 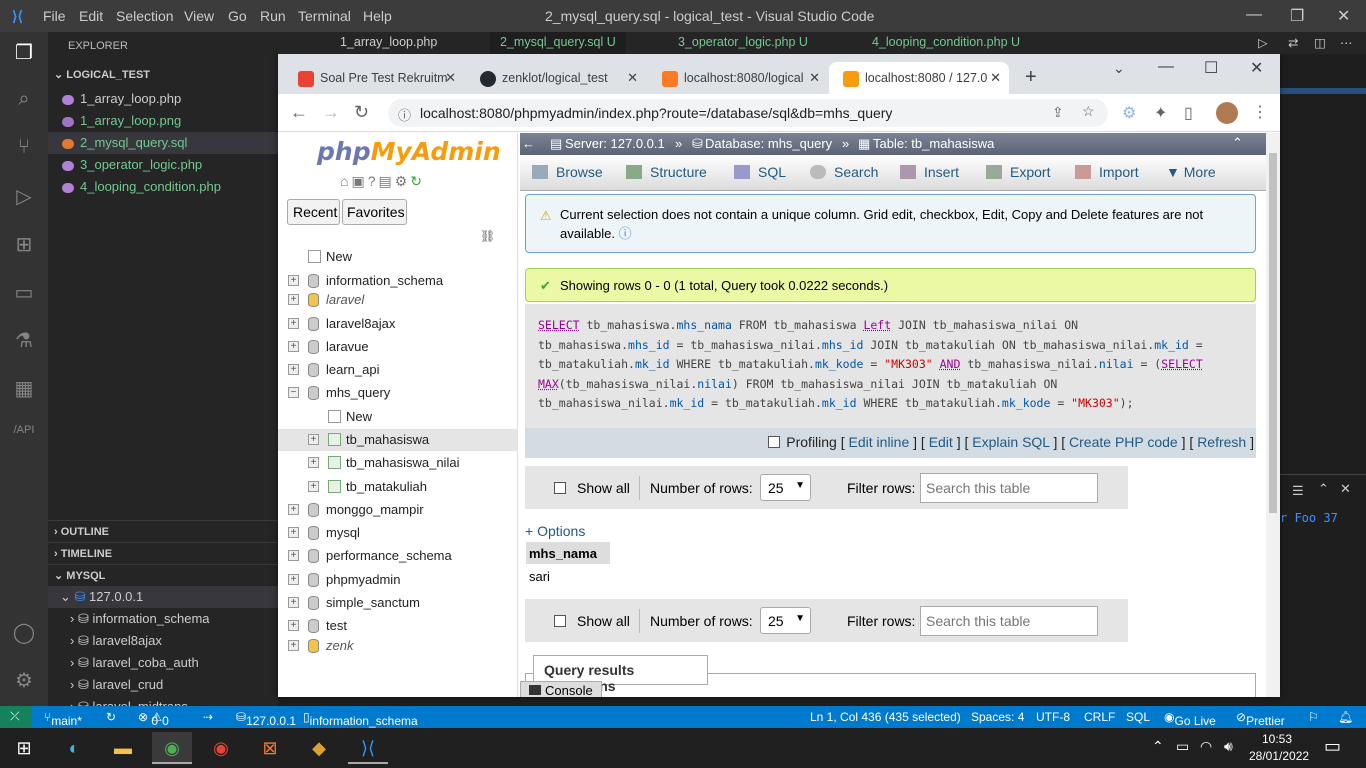 I want to click on options-link: + Options, so click(x=555, y=531).